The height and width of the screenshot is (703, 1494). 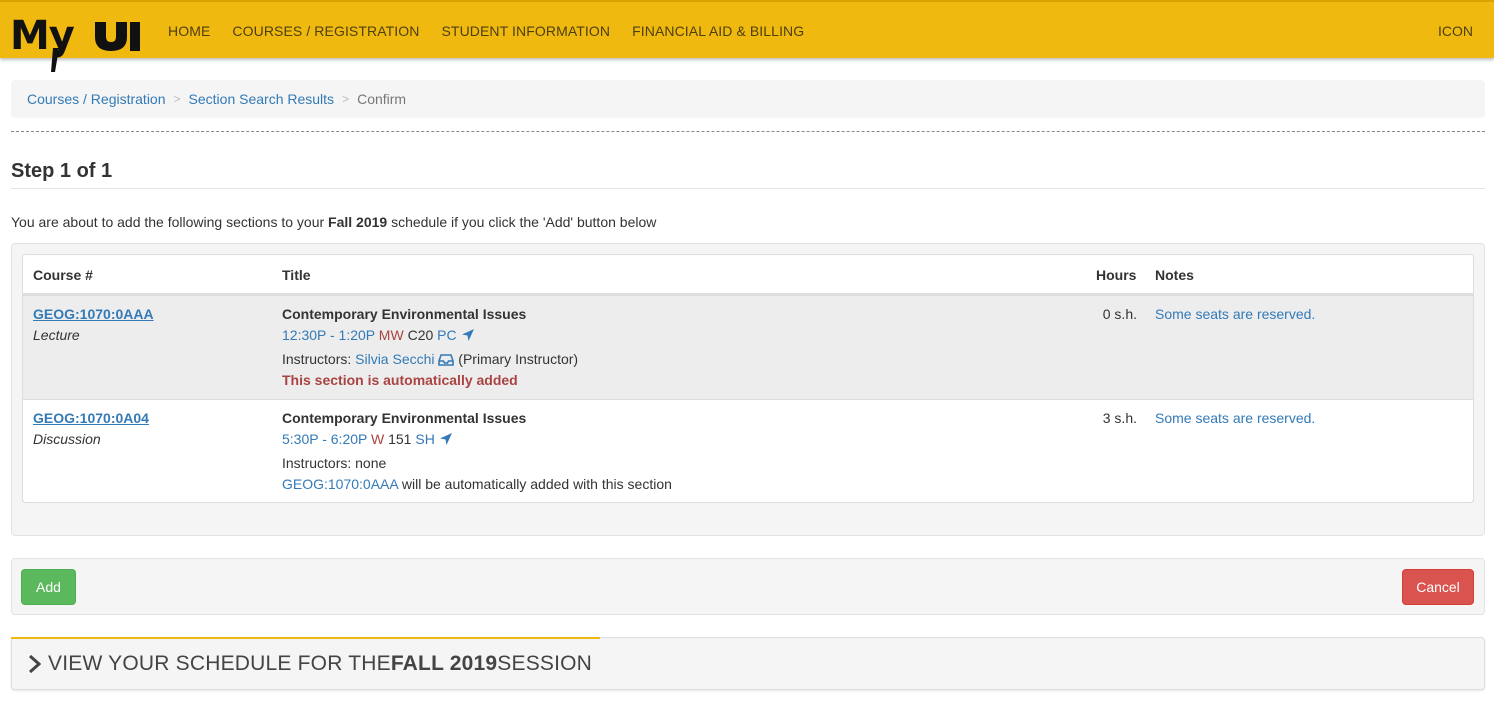 I want to click on step-divider, so click(x=748, y=188).